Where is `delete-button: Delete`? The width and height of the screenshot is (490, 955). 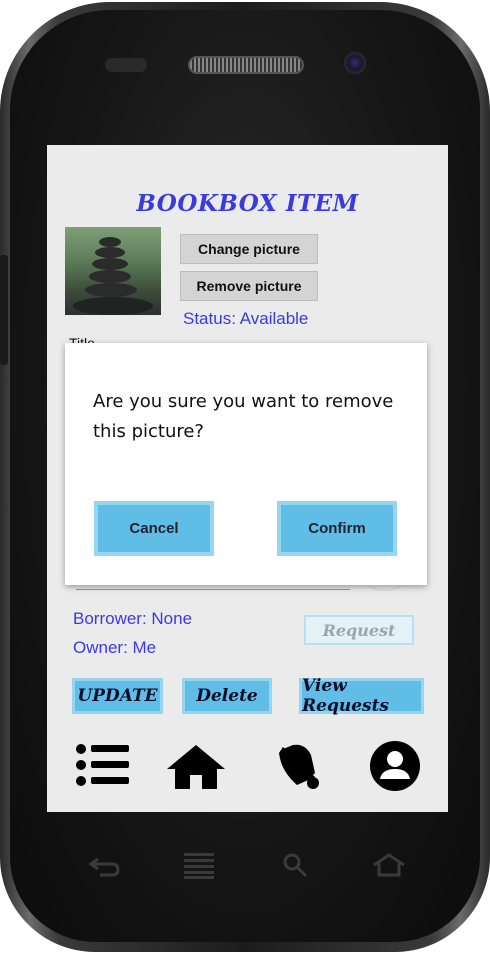 delete-button: Delete is located at coordinates (227, 696).